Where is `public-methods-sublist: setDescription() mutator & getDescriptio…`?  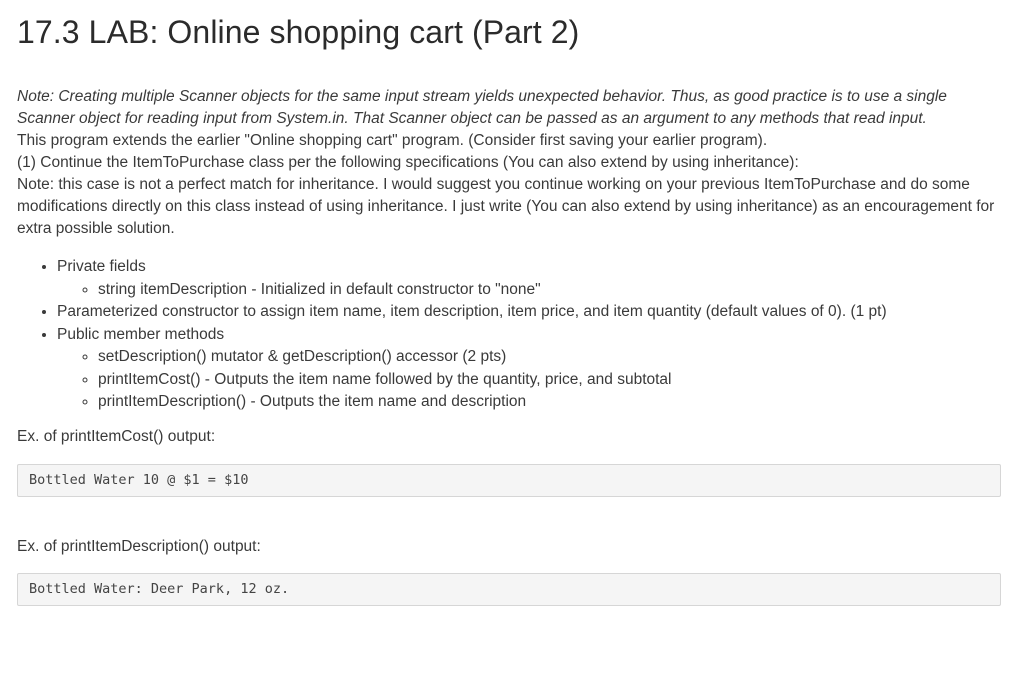
public-methods-sublist: setDescription() mutator & getDescriptio… is located at coordinates (529, 380).